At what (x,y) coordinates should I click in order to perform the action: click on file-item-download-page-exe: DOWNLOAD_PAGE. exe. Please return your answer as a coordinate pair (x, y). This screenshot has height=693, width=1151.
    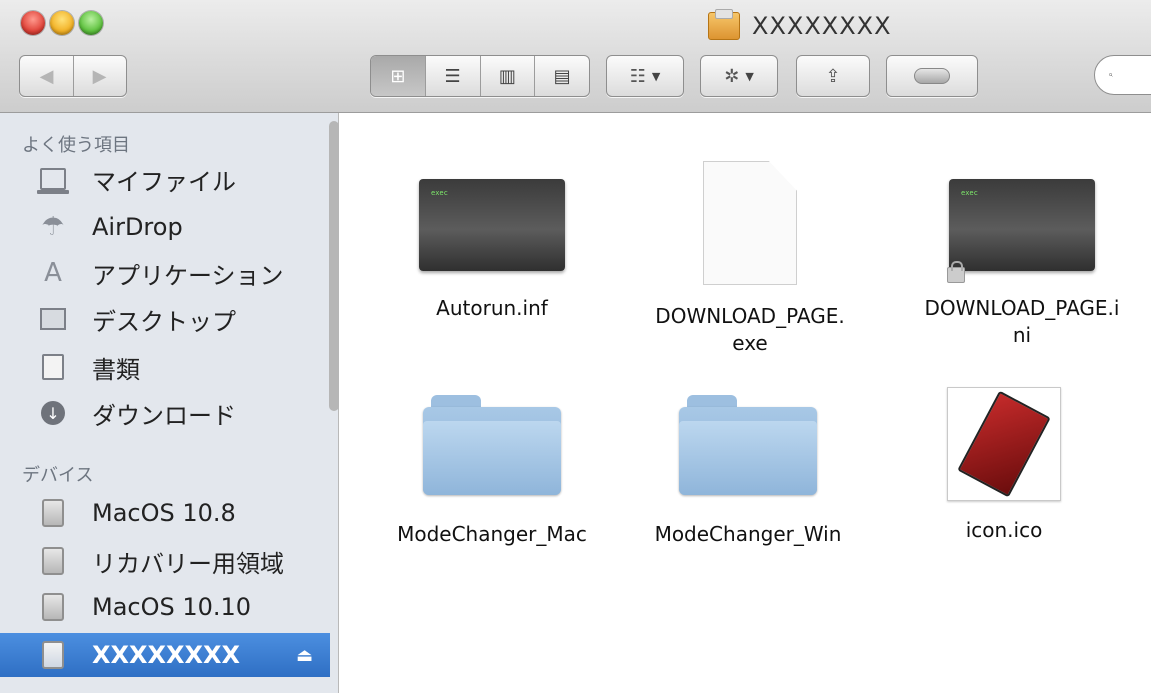
    Looking at the image, I should click on (750, 259).